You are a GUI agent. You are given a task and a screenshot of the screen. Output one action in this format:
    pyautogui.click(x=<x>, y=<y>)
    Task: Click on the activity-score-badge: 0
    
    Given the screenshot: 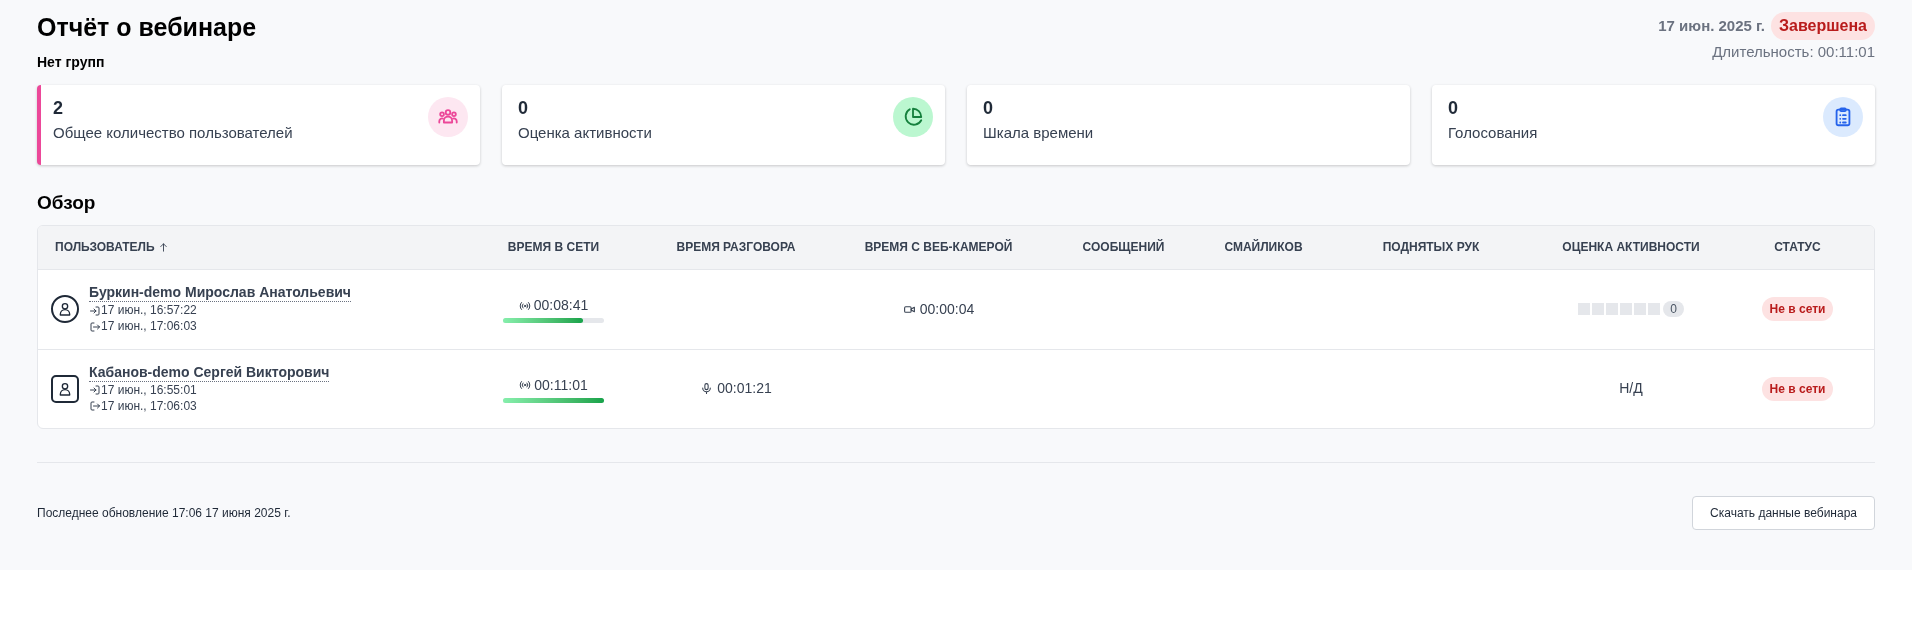 What is the action you would take?
    pyautogui.click(x=1673, y=309)
    